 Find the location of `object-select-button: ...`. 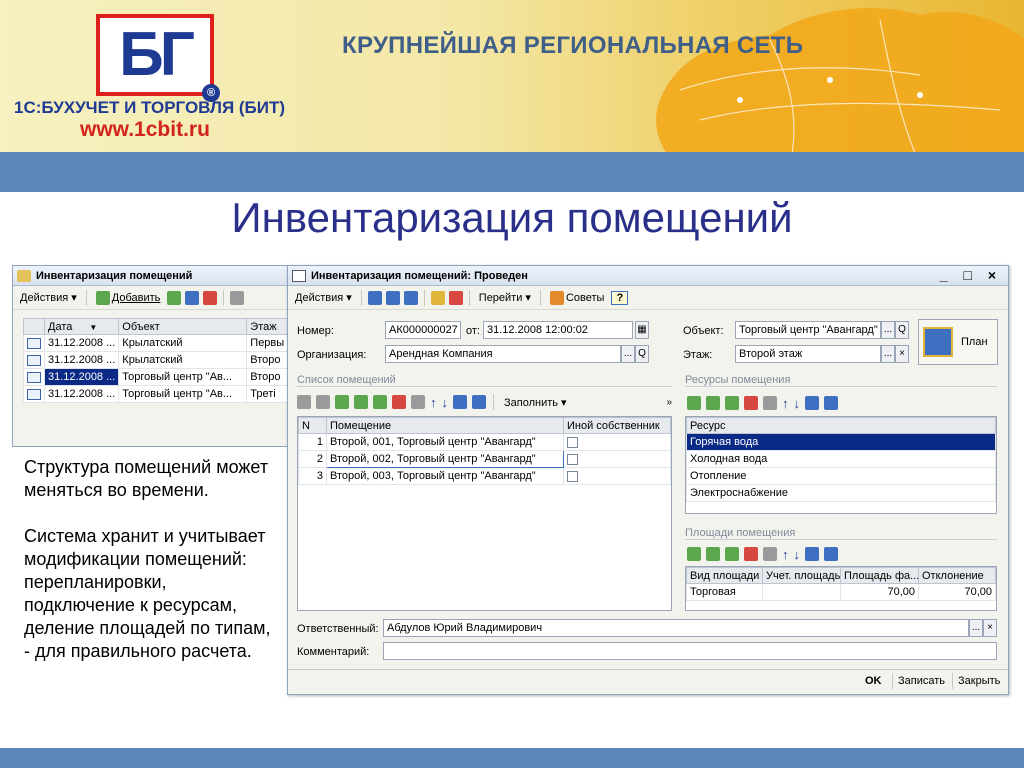

object-select-button: ... is located at coordinates (888, 330).